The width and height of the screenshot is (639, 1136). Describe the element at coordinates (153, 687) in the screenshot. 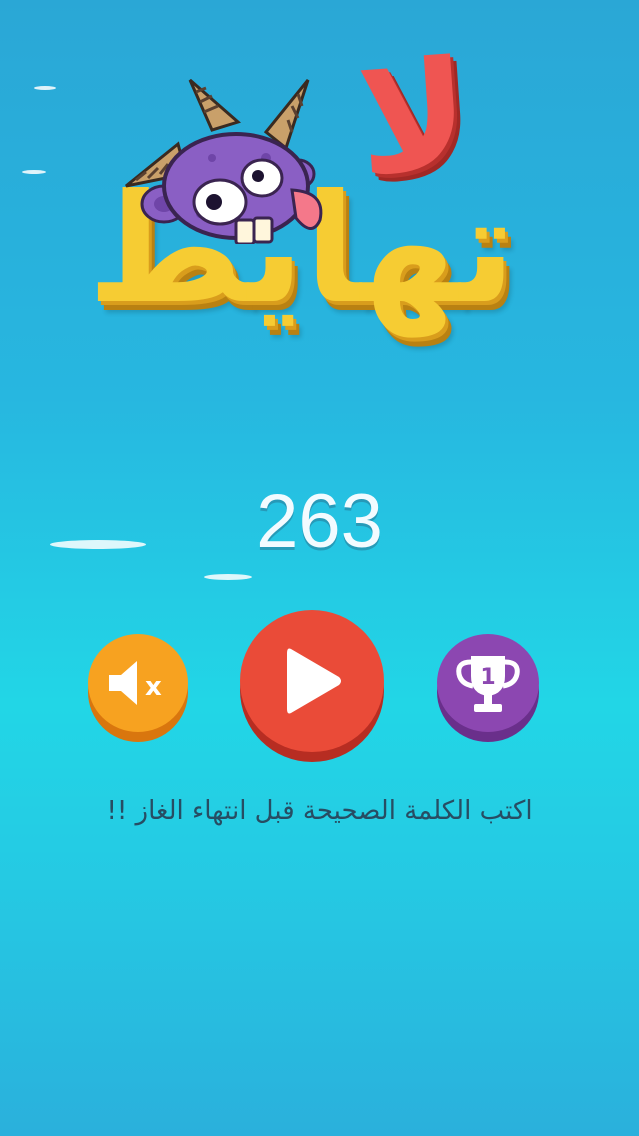

I see `mute-mark: x` at that location.